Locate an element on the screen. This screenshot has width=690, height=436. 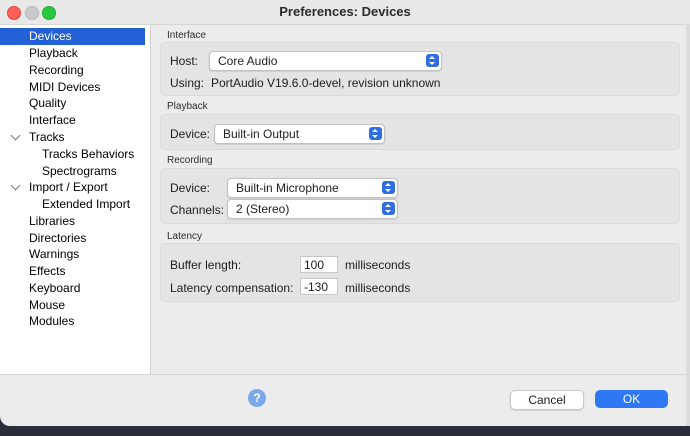
sidebar-item-midi-devices: MIDI Devices is located at coordinates (72, 87).